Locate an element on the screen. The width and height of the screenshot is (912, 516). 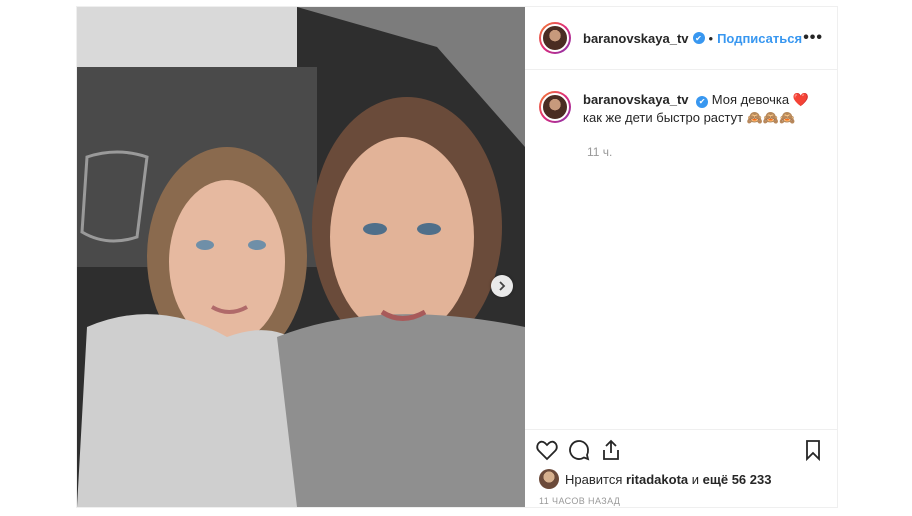
next-photo-button is located at coordinates (502, 286).